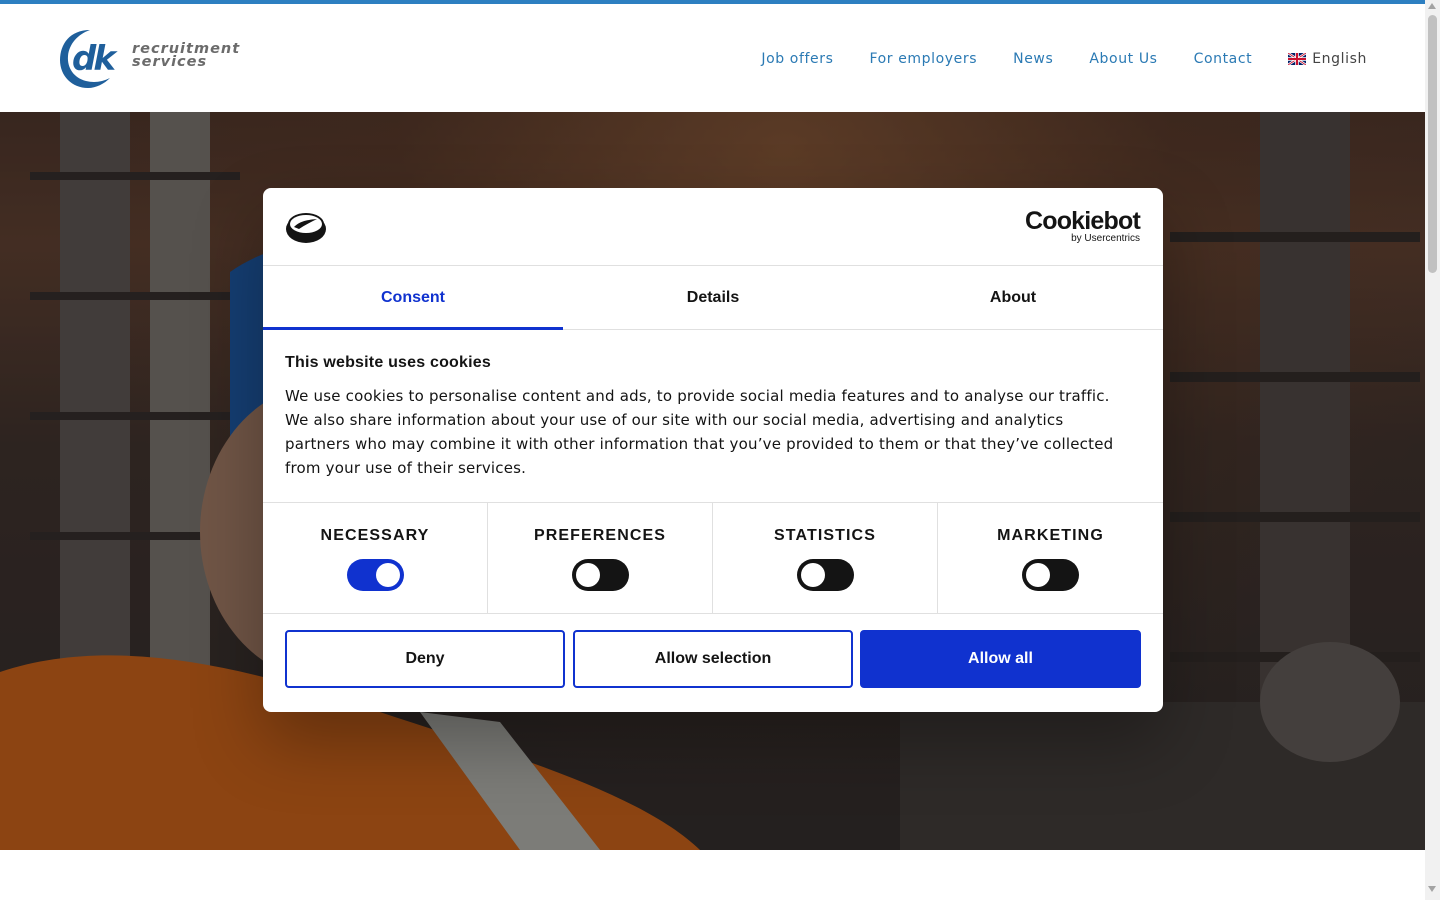 Image resolution: width=1440 pixels, height=900 pixels. What do you see at coordinates (923, 59) in the screenshot?
I see `nav-for-employers: For employers` at bounding box center [923, 59].